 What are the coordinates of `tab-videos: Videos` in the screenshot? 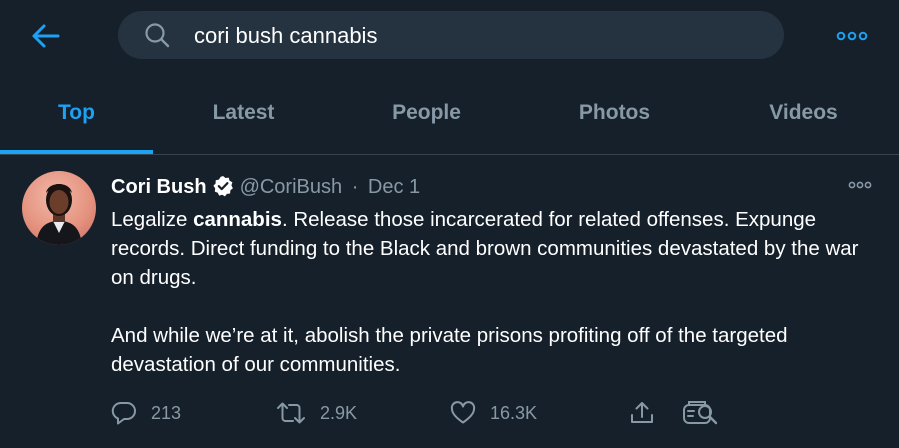 It's located at (803, 113).